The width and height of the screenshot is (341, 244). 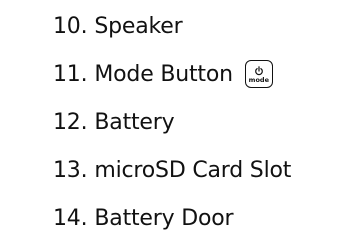 What do you see at coordinates (164, 218) in the screenshot?
I see `part-label: Battery Door` at bounding box center [164, 218].